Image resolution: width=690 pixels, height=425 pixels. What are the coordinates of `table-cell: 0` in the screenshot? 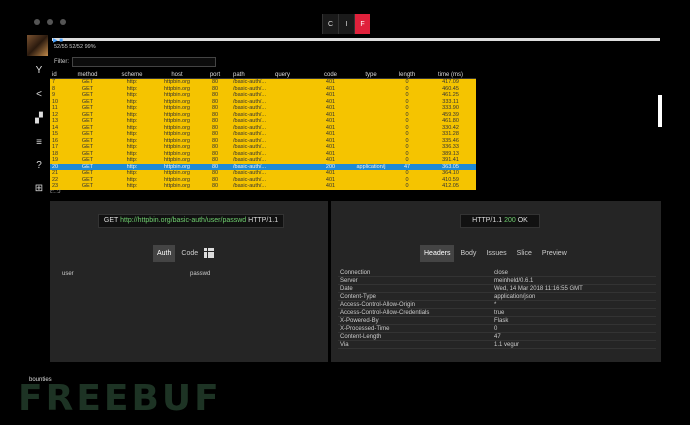 It's located at (407, 186).